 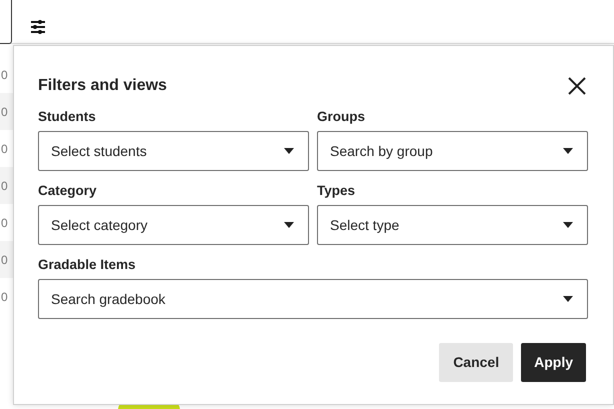 I want to click on field-label: Groups, so click(x=341, y=117).